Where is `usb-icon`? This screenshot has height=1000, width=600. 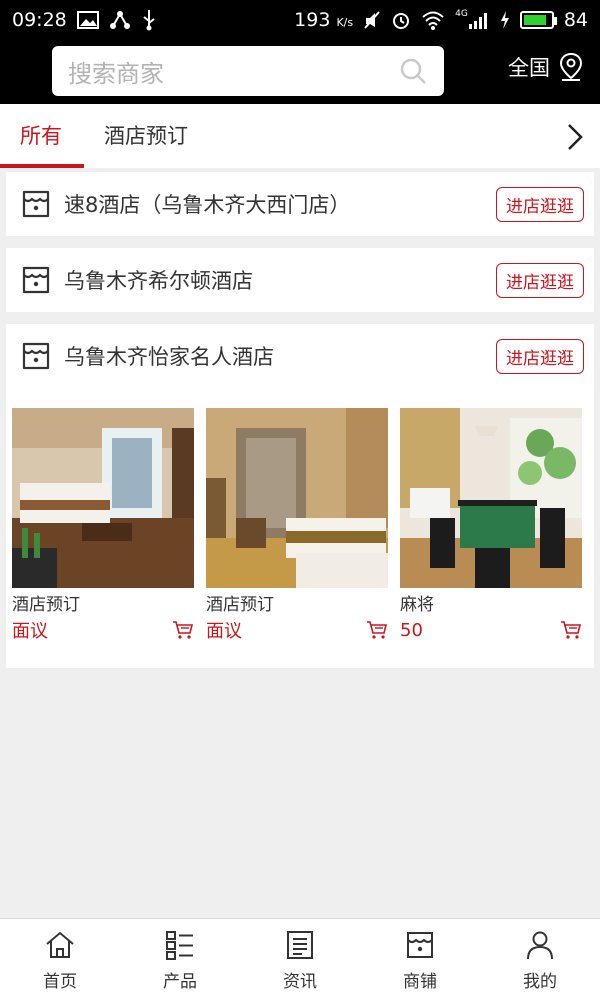
usb-icon is located at coordinates (149, 20).